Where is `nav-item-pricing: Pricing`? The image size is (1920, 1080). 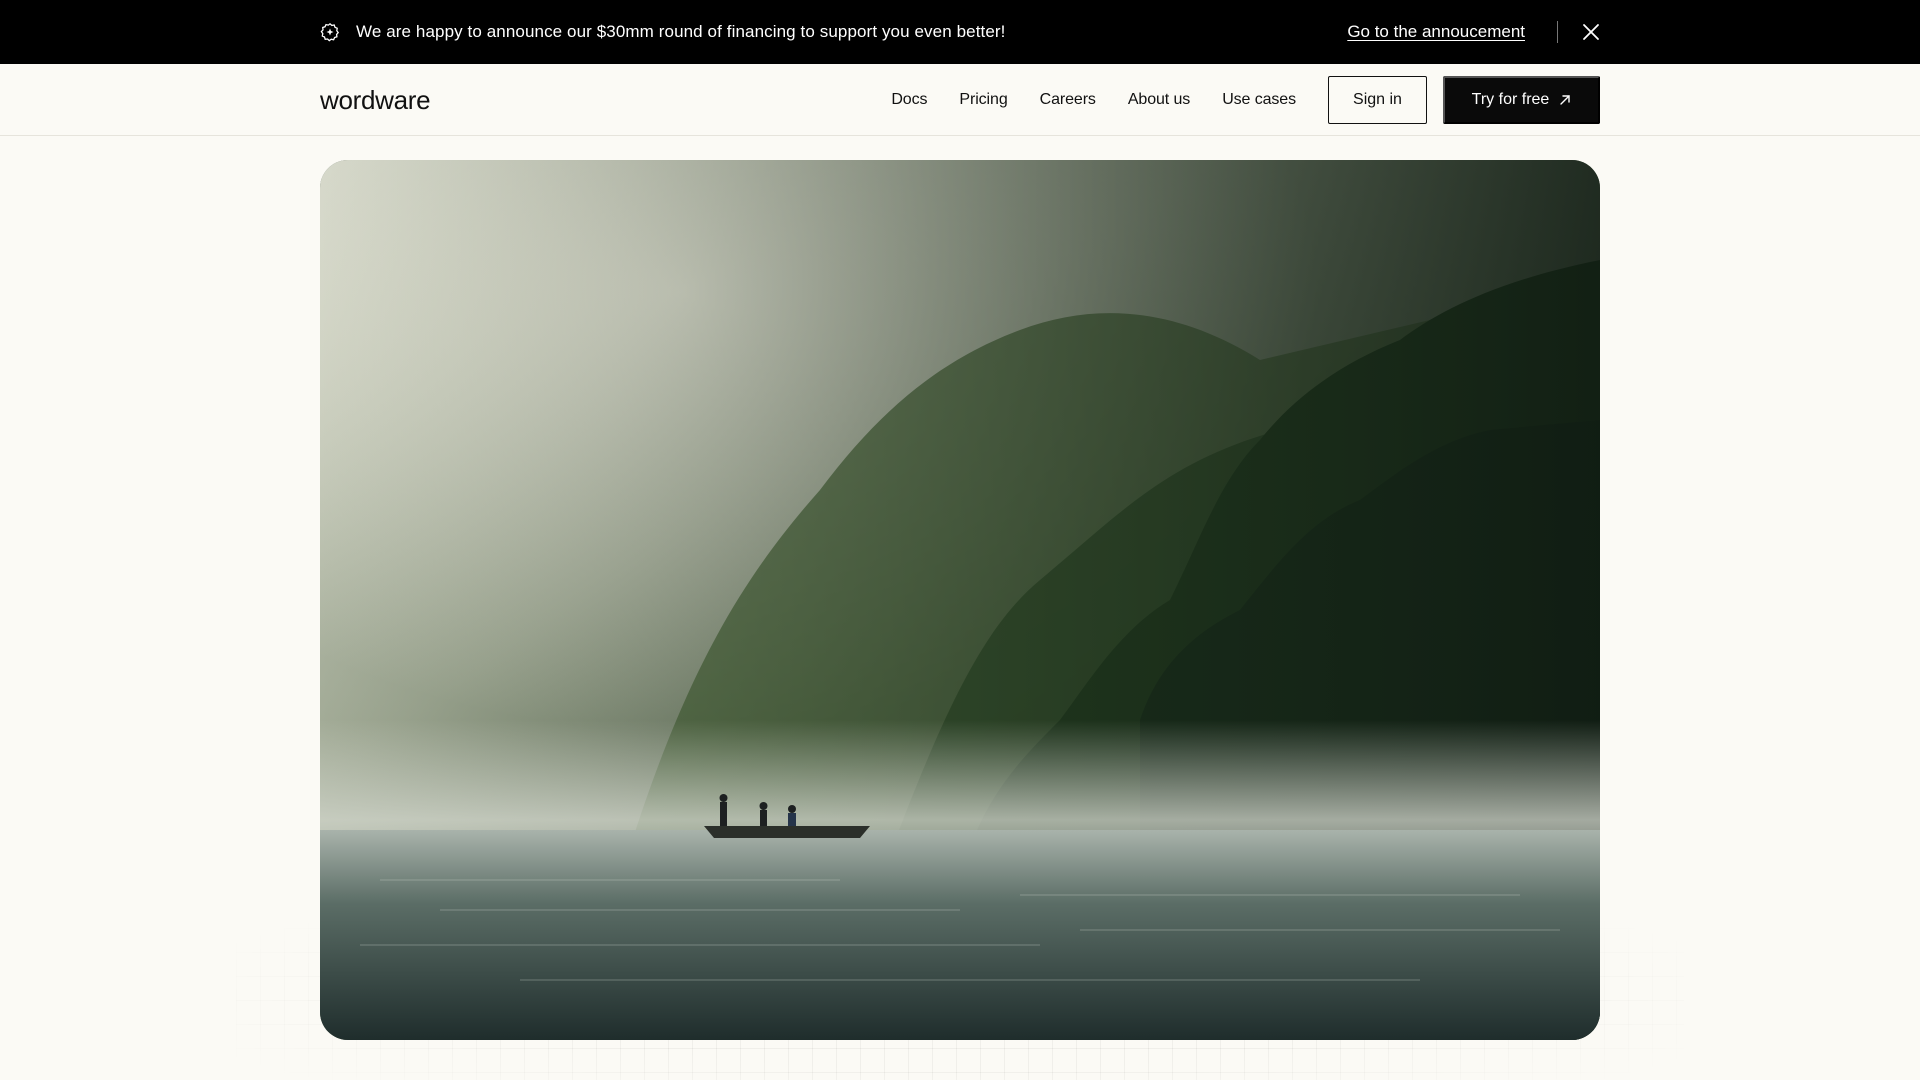 nav-item-pricing: Pricing is located at coordinates (983, 100).